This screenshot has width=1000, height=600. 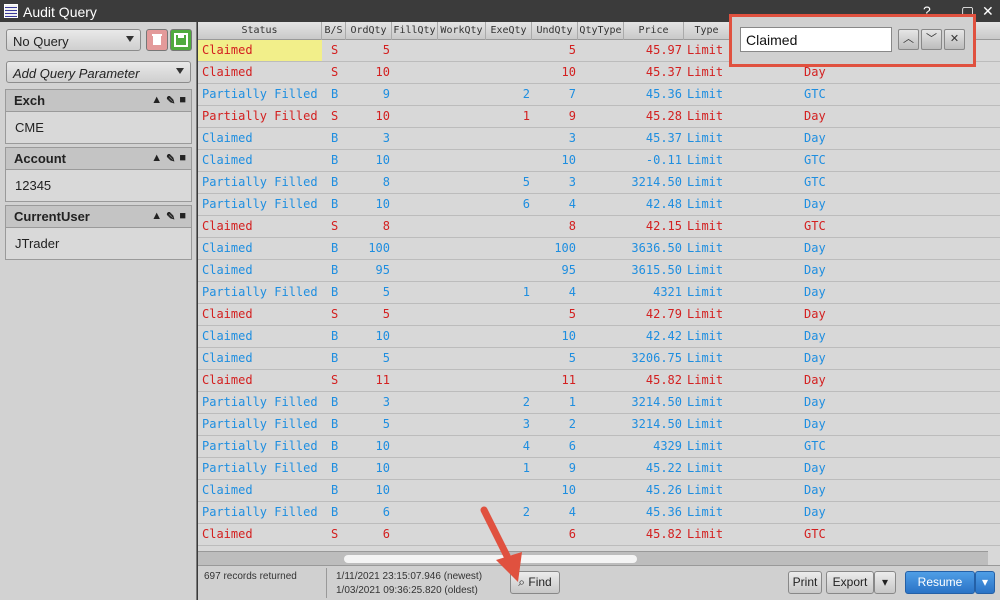 I want to click on col-fillqty: FillQty, so click(x=415, y=31).